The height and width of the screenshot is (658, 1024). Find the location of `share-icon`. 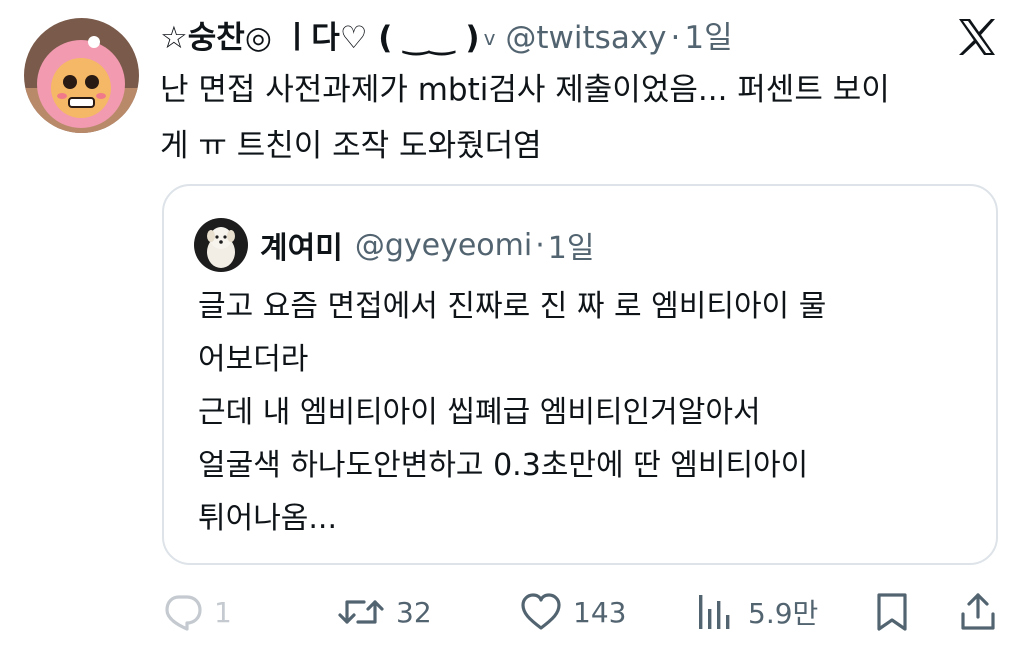

share-icon is located at coordinates (978, 612).